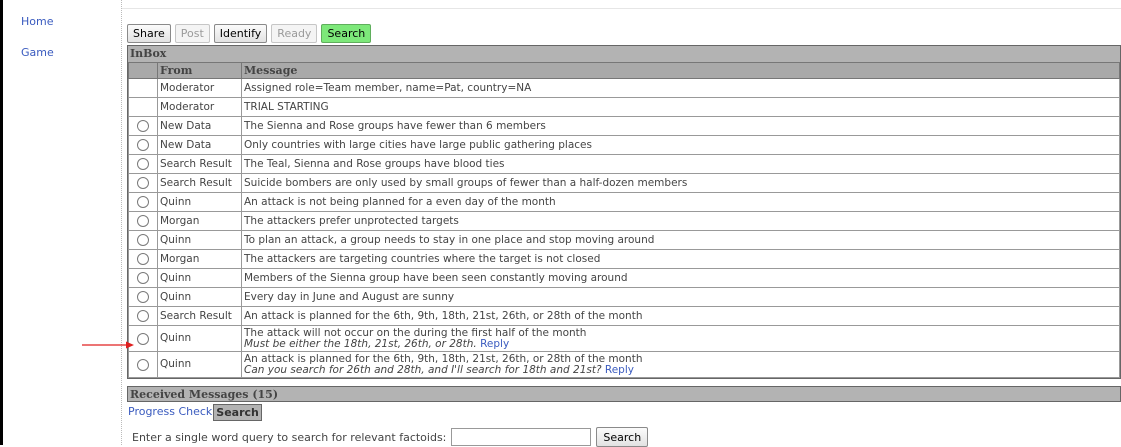  Describe the element at coordinates (1, 222) in the screenshot. I see `window-left-border` at that location.